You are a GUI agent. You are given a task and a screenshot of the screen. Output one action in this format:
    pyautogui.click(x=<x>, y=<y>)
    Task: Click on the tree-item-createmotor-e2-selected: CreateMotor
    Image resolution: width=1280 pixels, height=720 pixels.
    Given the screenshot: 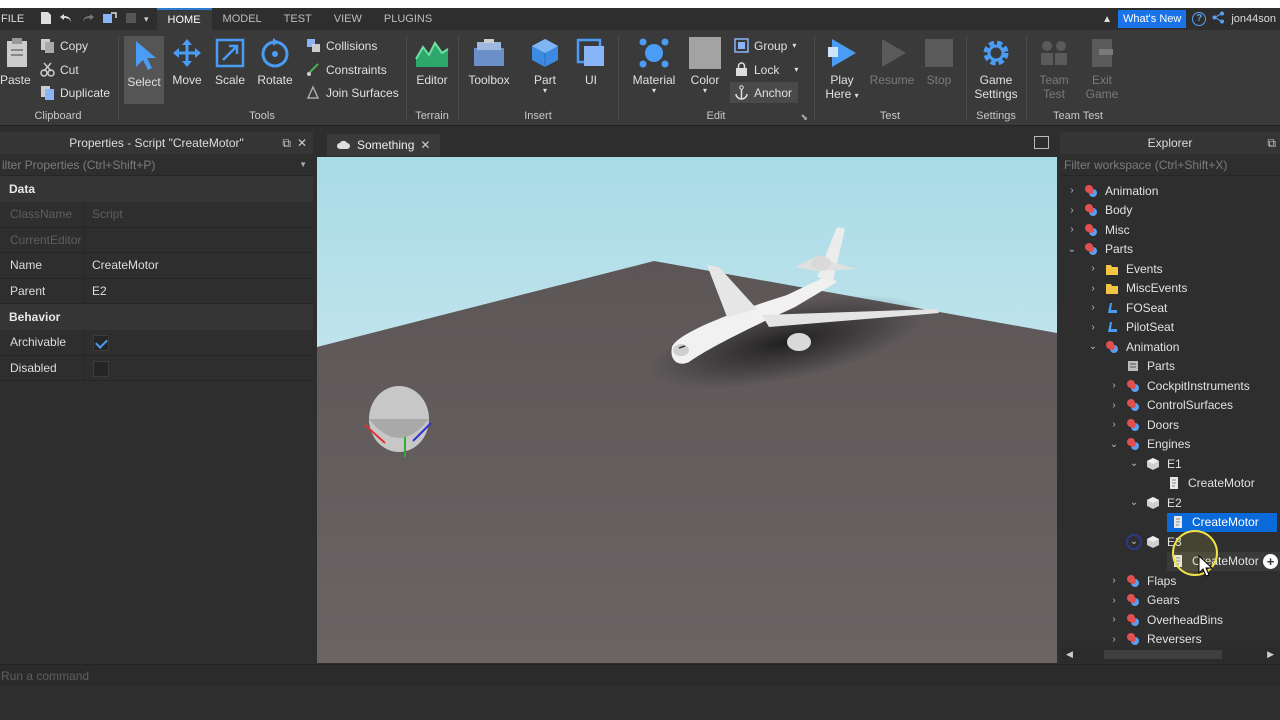 What is the action you would take?
    pyautogui.click(x=1222, y=522)
    